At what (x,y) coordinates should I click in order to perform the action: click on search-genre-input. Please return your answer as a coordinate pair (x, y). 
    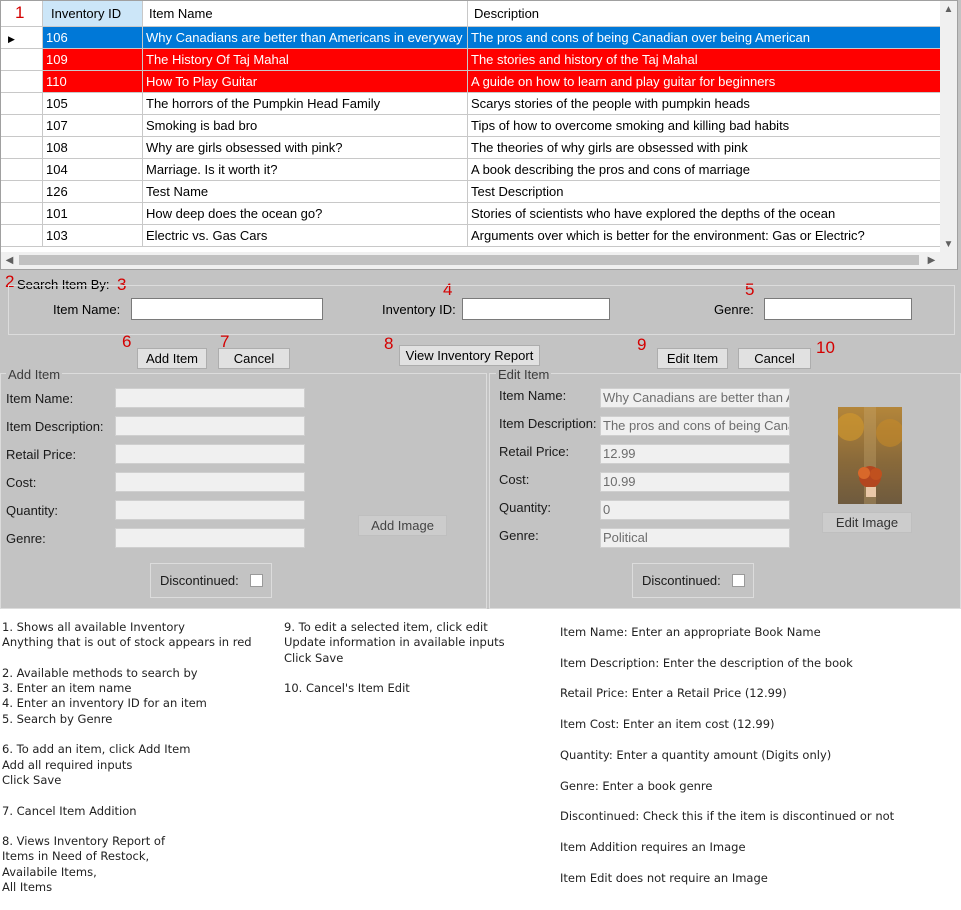
    Looking at the image, I should click on (838, 309).